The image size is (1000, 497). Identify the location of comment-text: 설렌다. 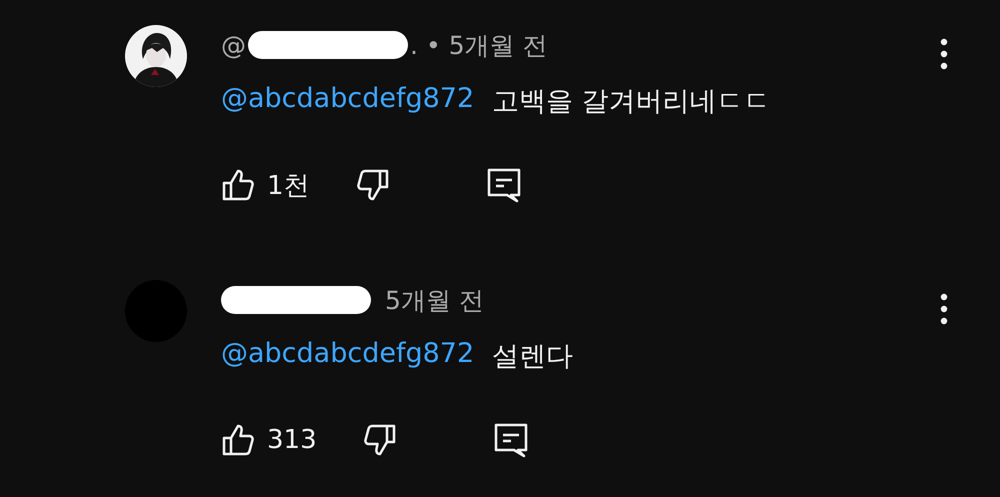
(533, 357).